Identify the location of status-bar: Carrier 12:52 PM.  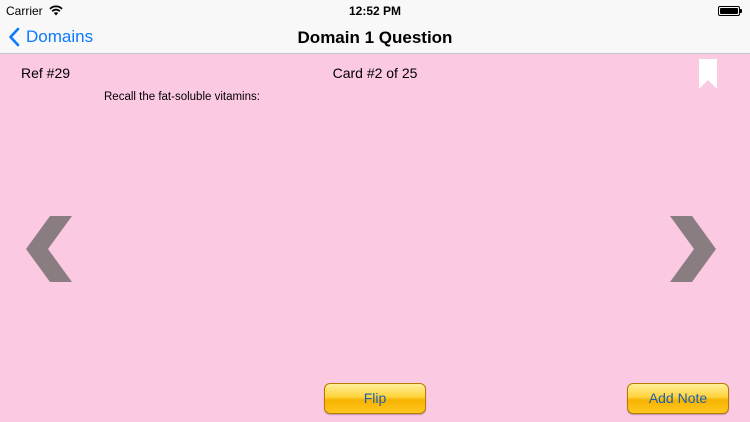
(375, 11).